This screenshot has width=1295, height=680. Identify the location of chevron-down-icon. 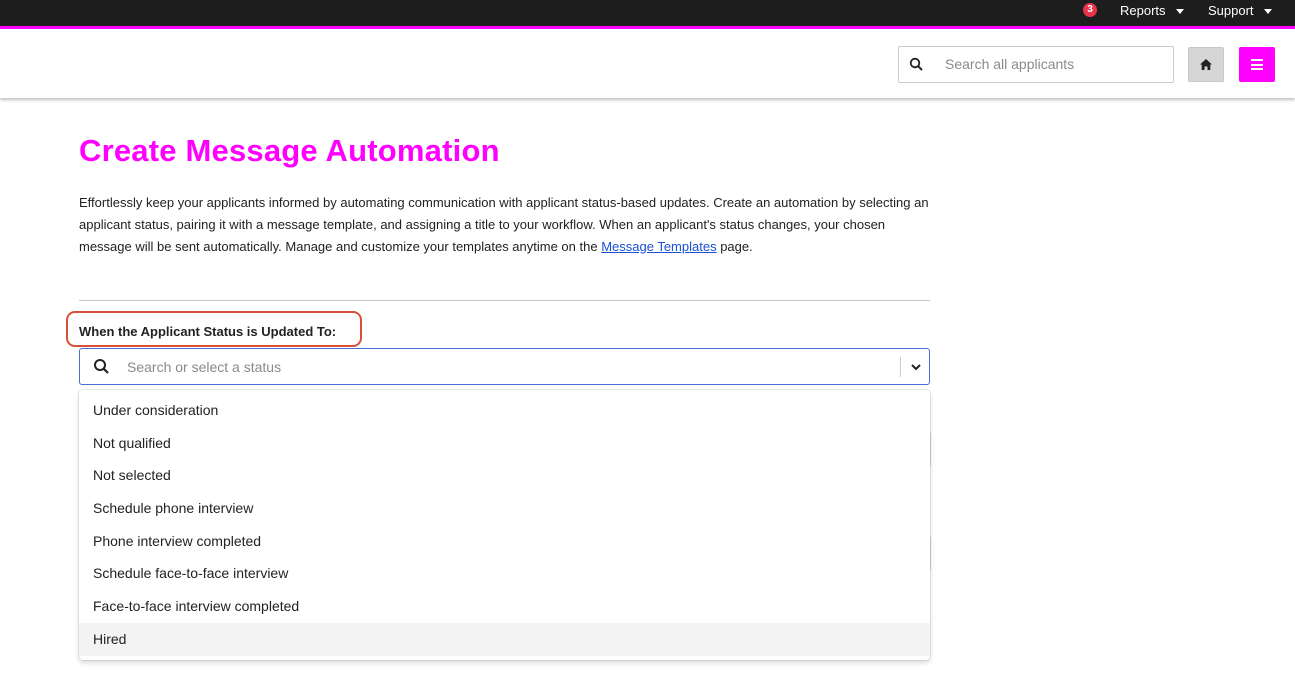
(916, 367).